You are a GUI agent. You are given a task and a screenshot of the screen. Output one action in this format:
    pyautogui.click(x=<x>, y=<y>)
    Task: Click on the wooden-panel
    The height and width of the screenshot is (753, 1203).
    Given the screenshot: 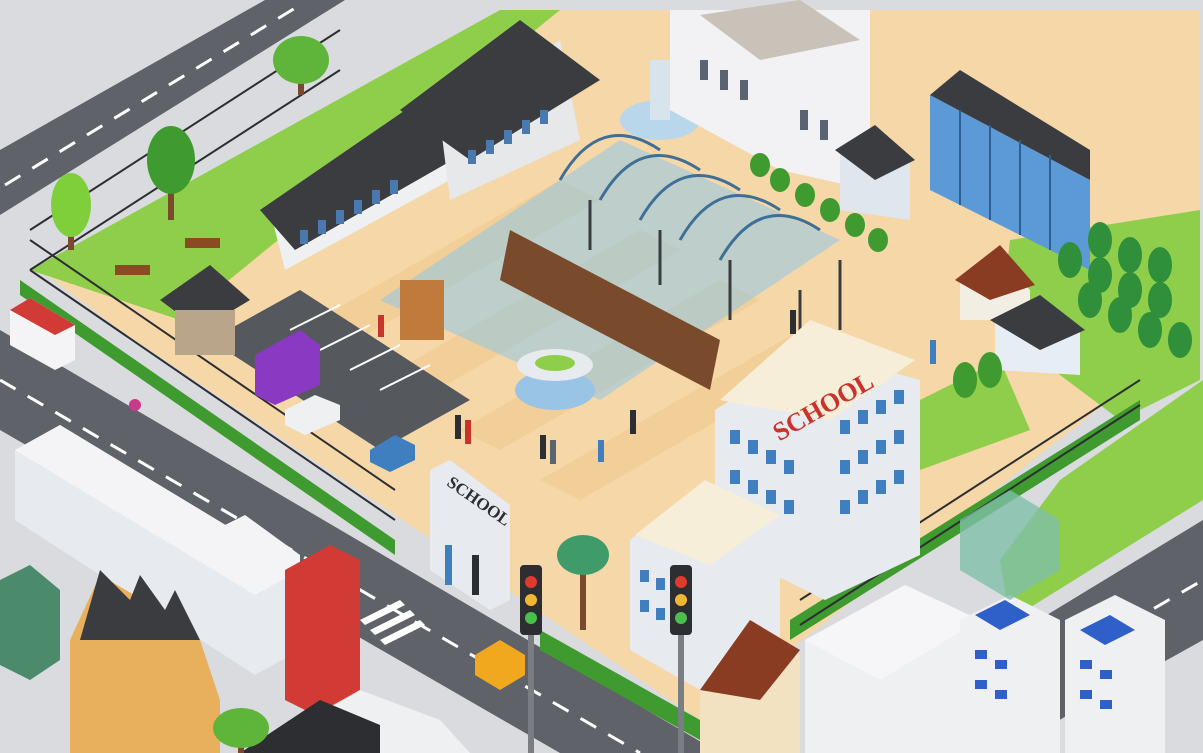 What is the action you would take?
    pyautogui.click(x=422, y=310)
    